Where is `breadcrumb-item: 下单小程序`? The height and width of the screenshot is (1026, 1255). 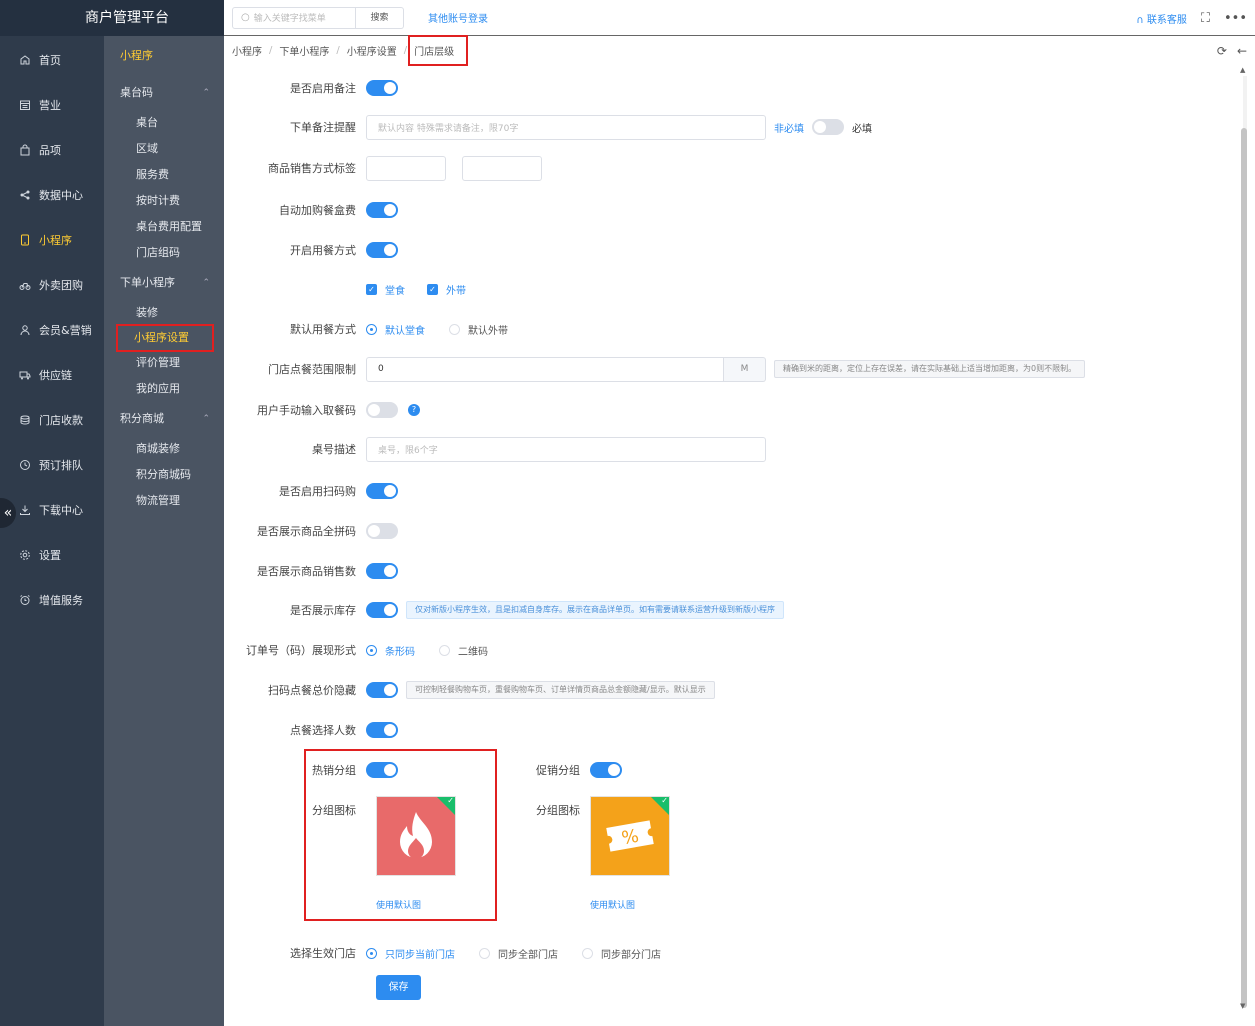
breadcrumb-item: 下单小程序 is located at coordinates (304, 50).